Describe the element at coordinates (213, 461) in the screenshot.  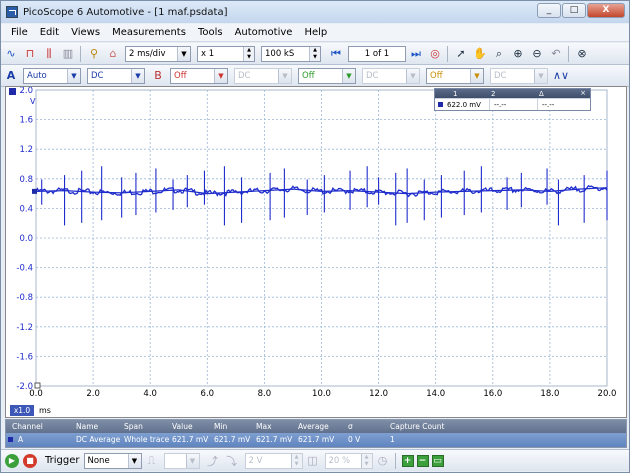
I see `rising-edge-icon: ⤴` at that location.